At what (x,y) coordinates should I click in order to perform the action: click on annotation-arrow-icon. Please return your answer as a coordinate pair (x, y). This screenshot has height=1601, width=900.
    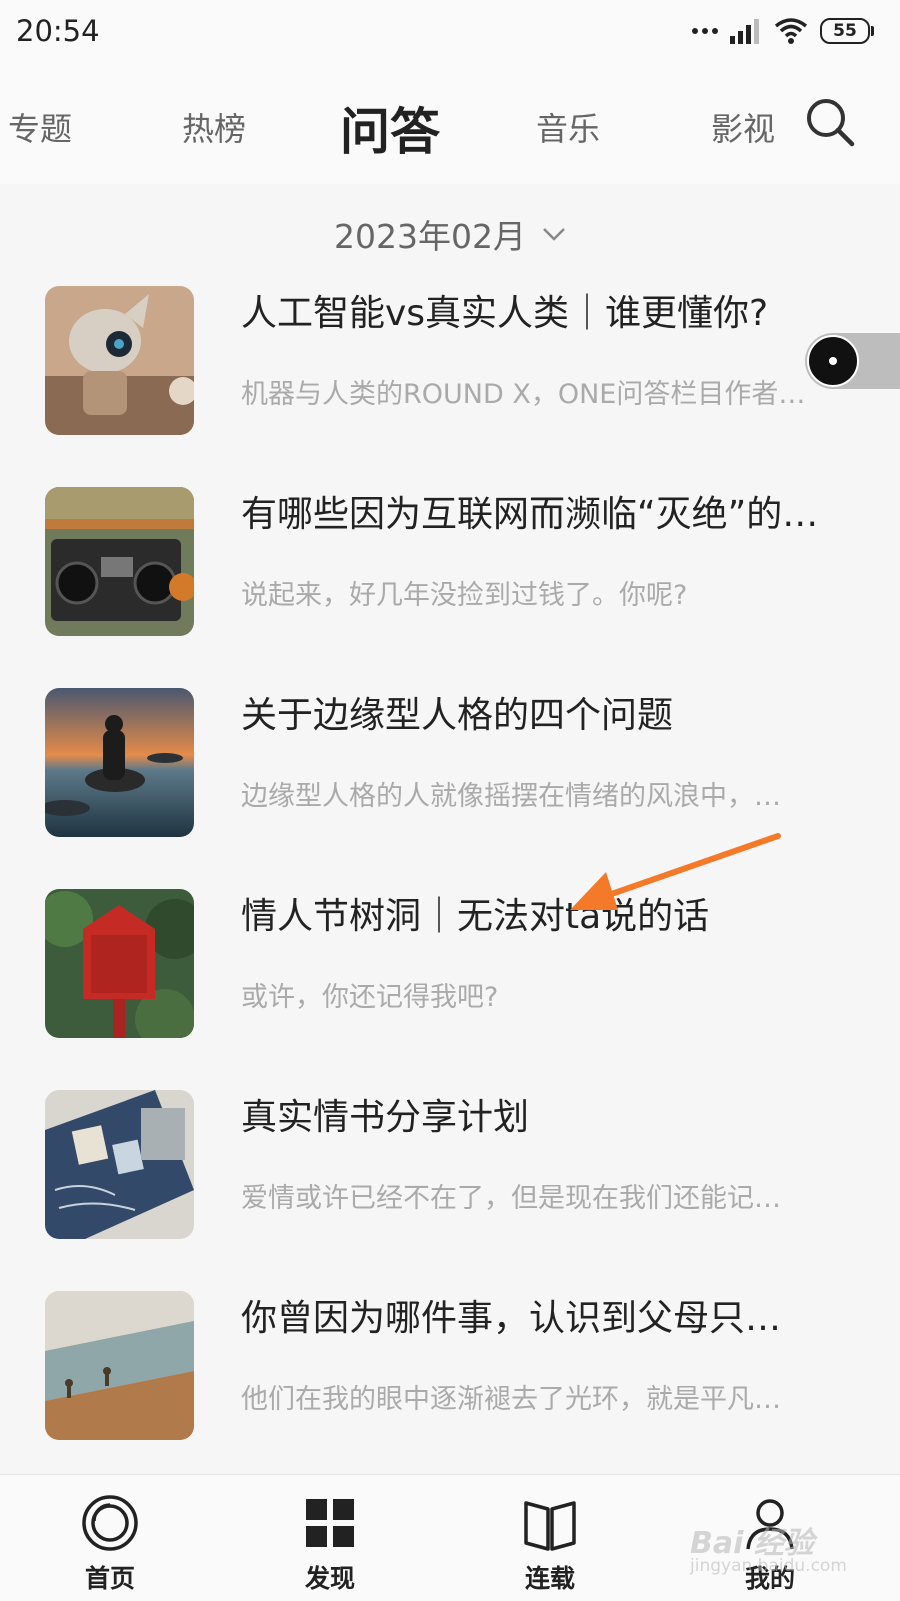
    Looking at the image, I should click on (675, 871).